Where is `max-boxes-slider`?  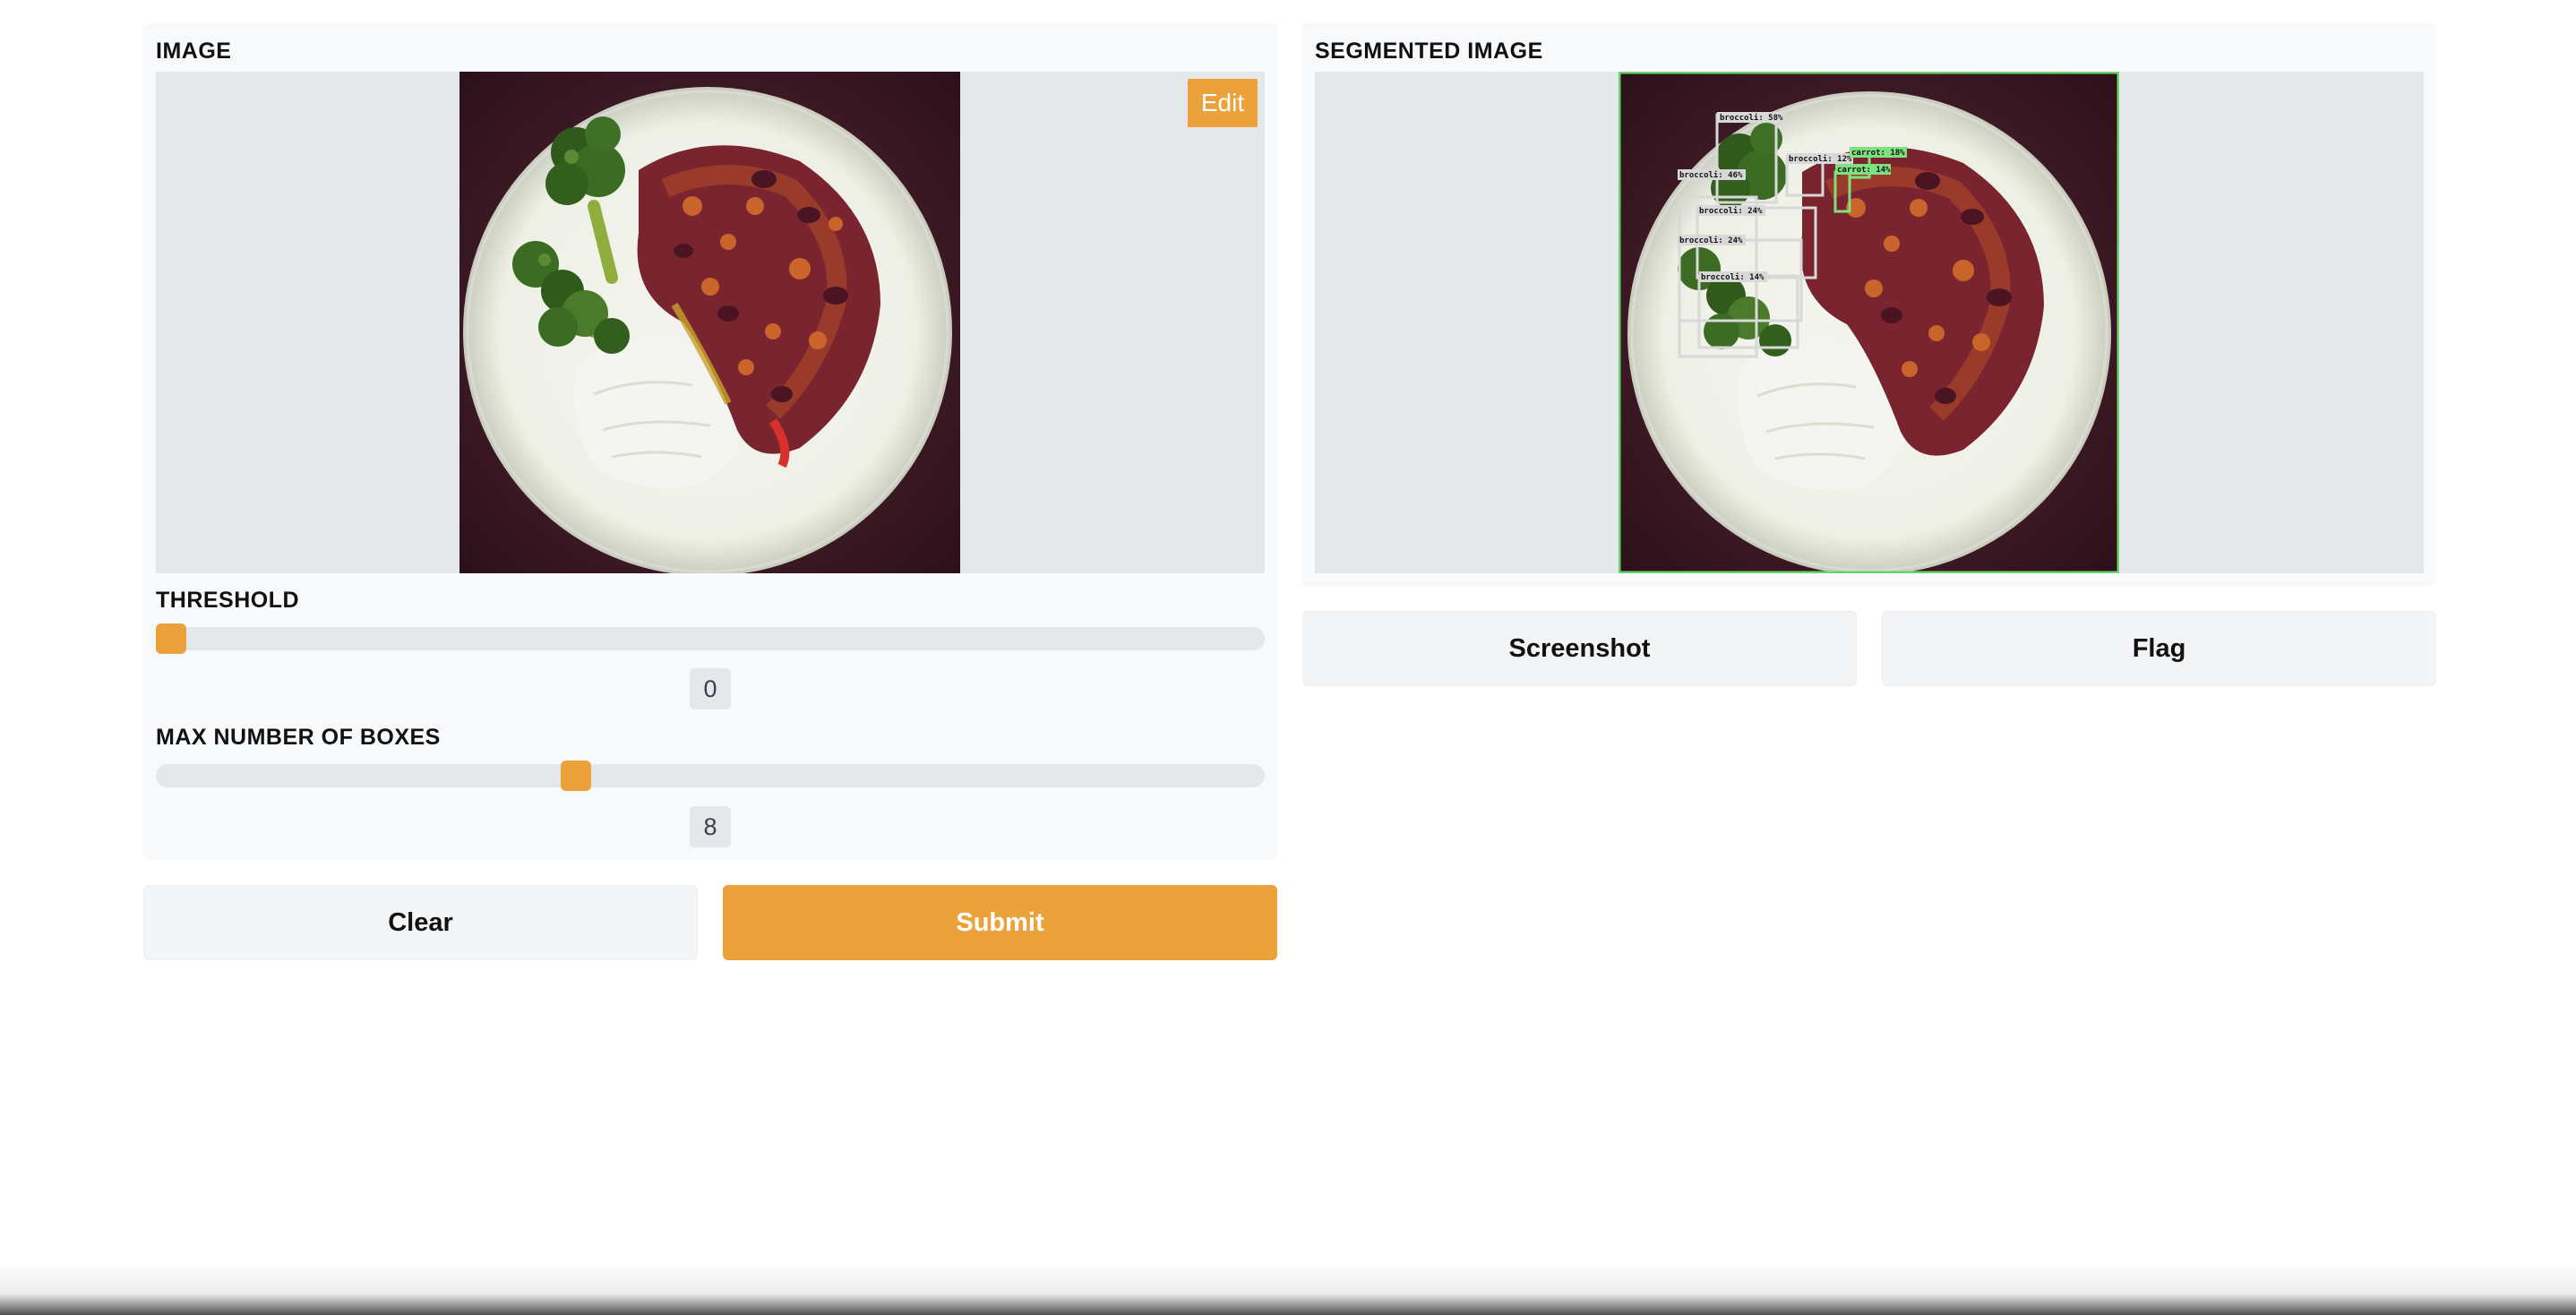
max-boxes-slider is located at coordinates (710, 776).